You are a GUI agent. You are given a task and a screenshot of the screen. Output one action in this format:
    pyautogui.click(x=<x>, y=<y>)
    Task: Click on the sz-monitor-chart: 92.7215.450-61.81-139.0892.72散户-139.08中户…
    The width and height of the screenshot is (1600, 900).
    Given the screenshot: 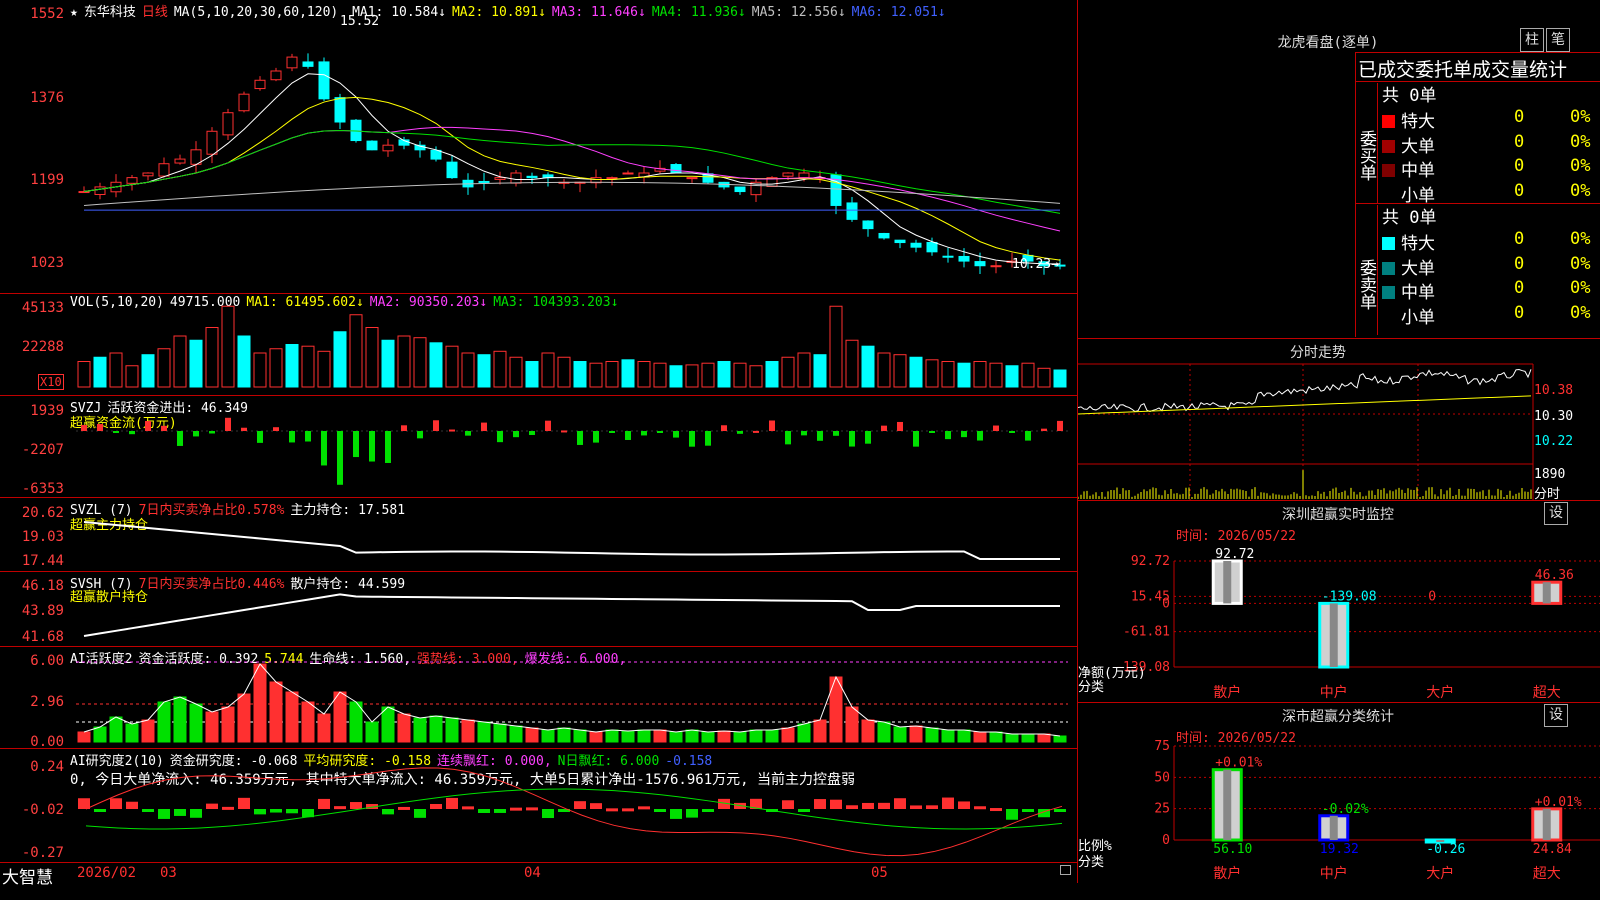 What is the action you would take?
    pyautogui.click(x=1339, y=601)
    